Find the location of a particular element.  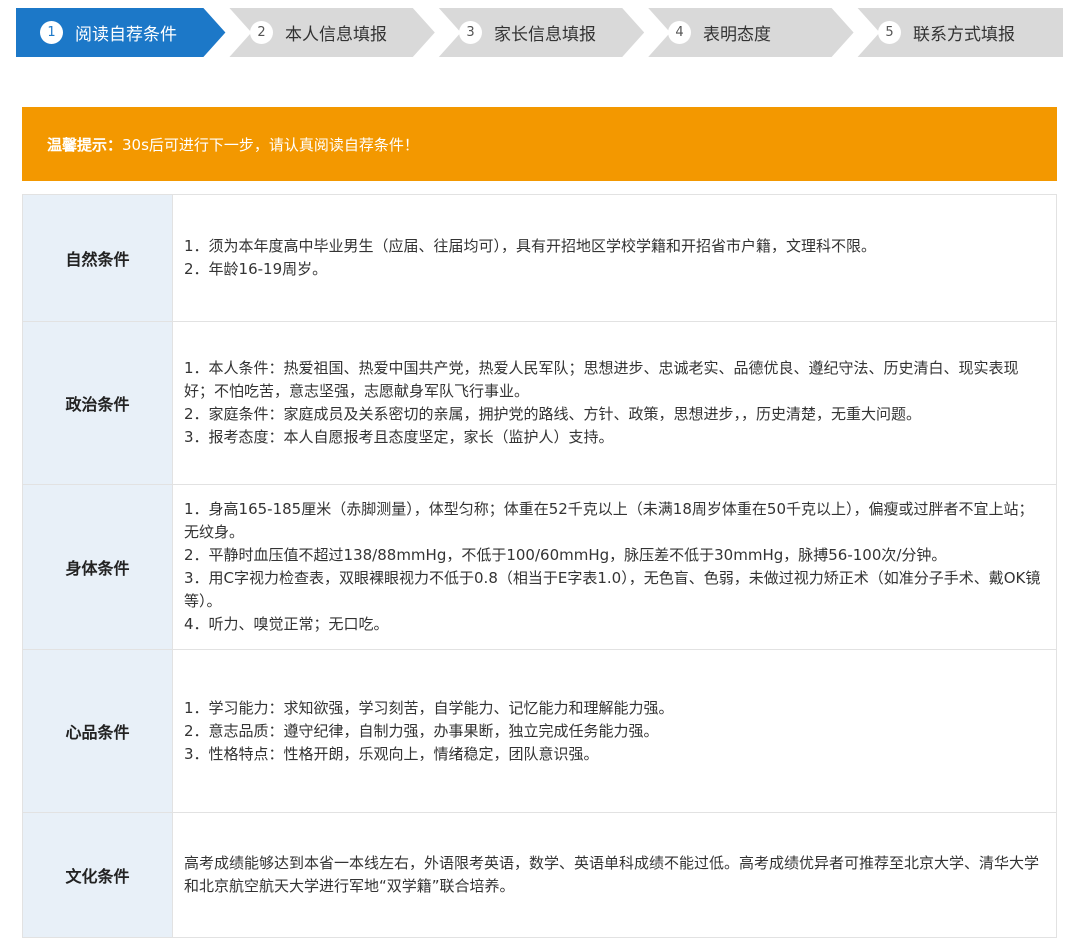

step-4-attitude: 4 表明态度 is located at coordinates (719, 32).